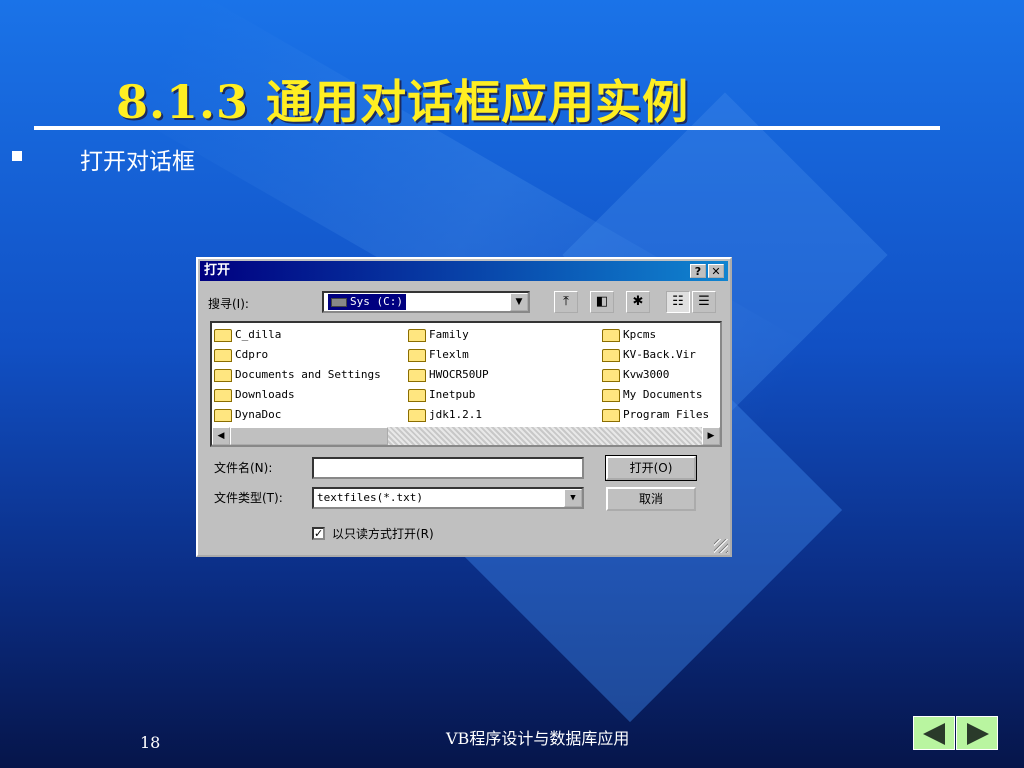  What do you see at coordinates (640, 334) in the screenshot?
I see `list-item-label: Kpcms` at bounding box center [640, 334].